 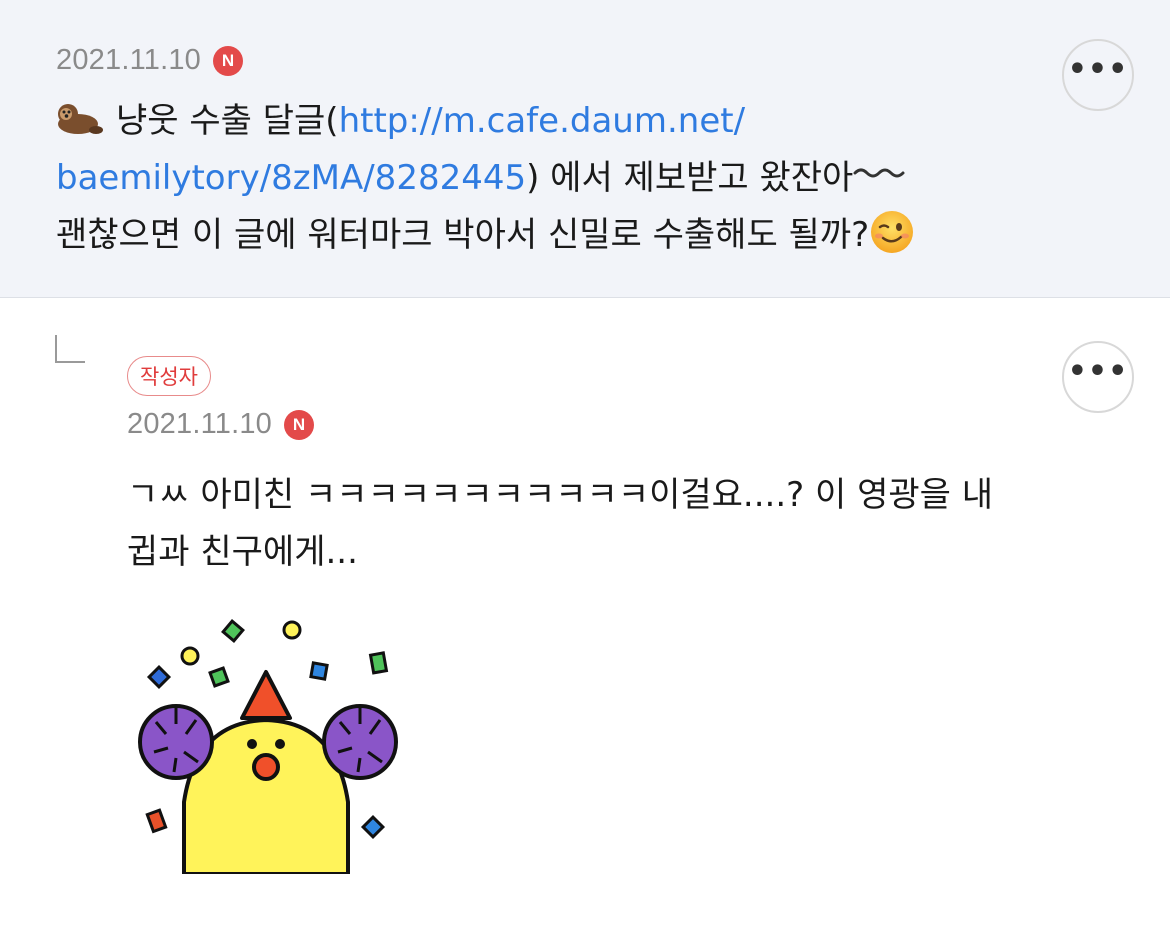 I want to click on winking-face-icon, so click(x=892, y=232).